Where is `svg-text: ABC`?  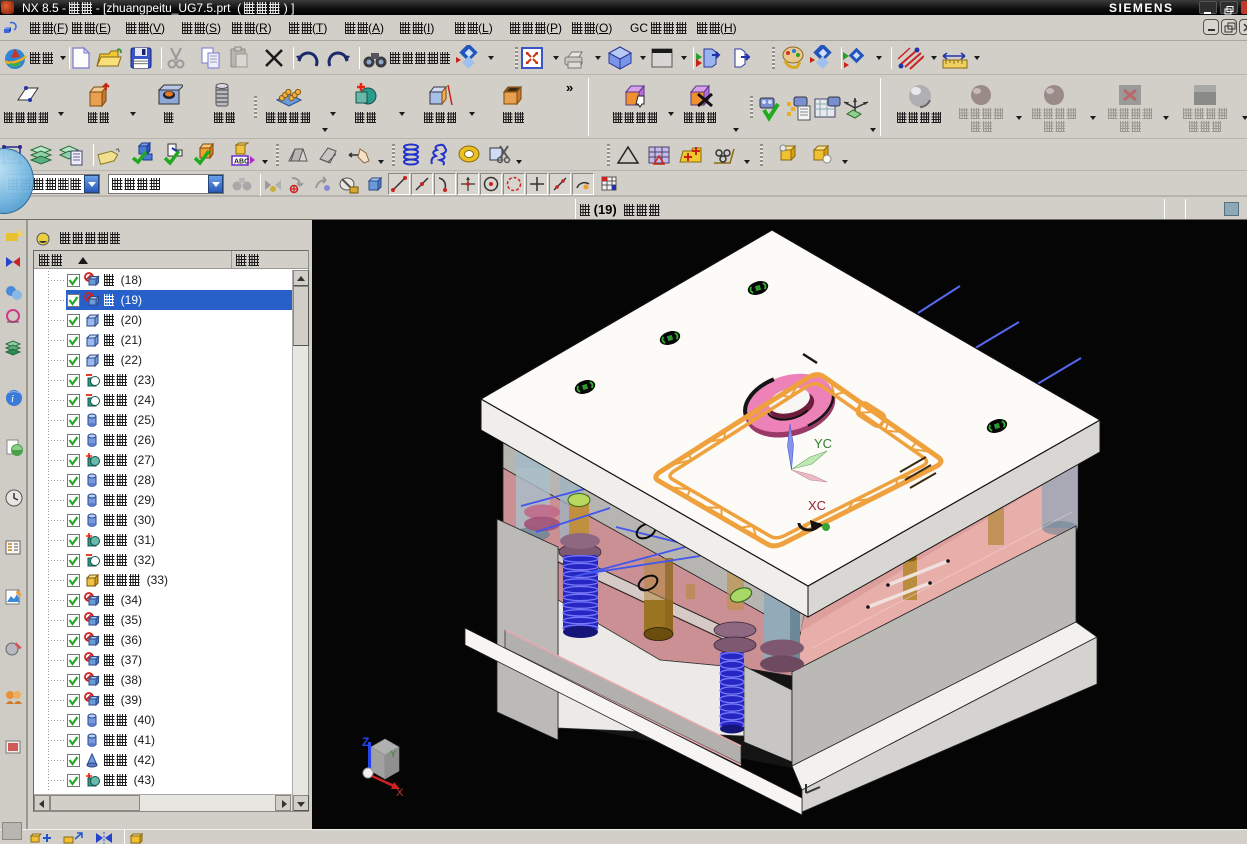 svg-text: ABC is located at coordinates (241, 162).